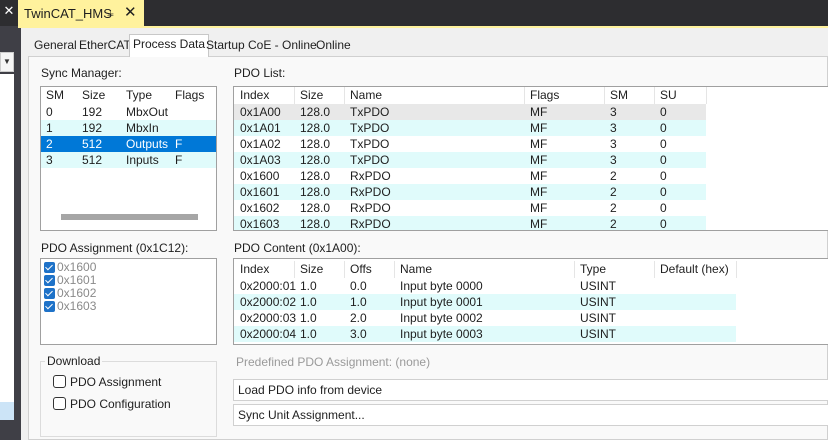 The image size is (828, 440). What do you see at coordinates (470, 176) in the screenshot?
I see `table-row: 0x1600 128.0 RxPDO MF 2 0` at bounding box center [470, 176].